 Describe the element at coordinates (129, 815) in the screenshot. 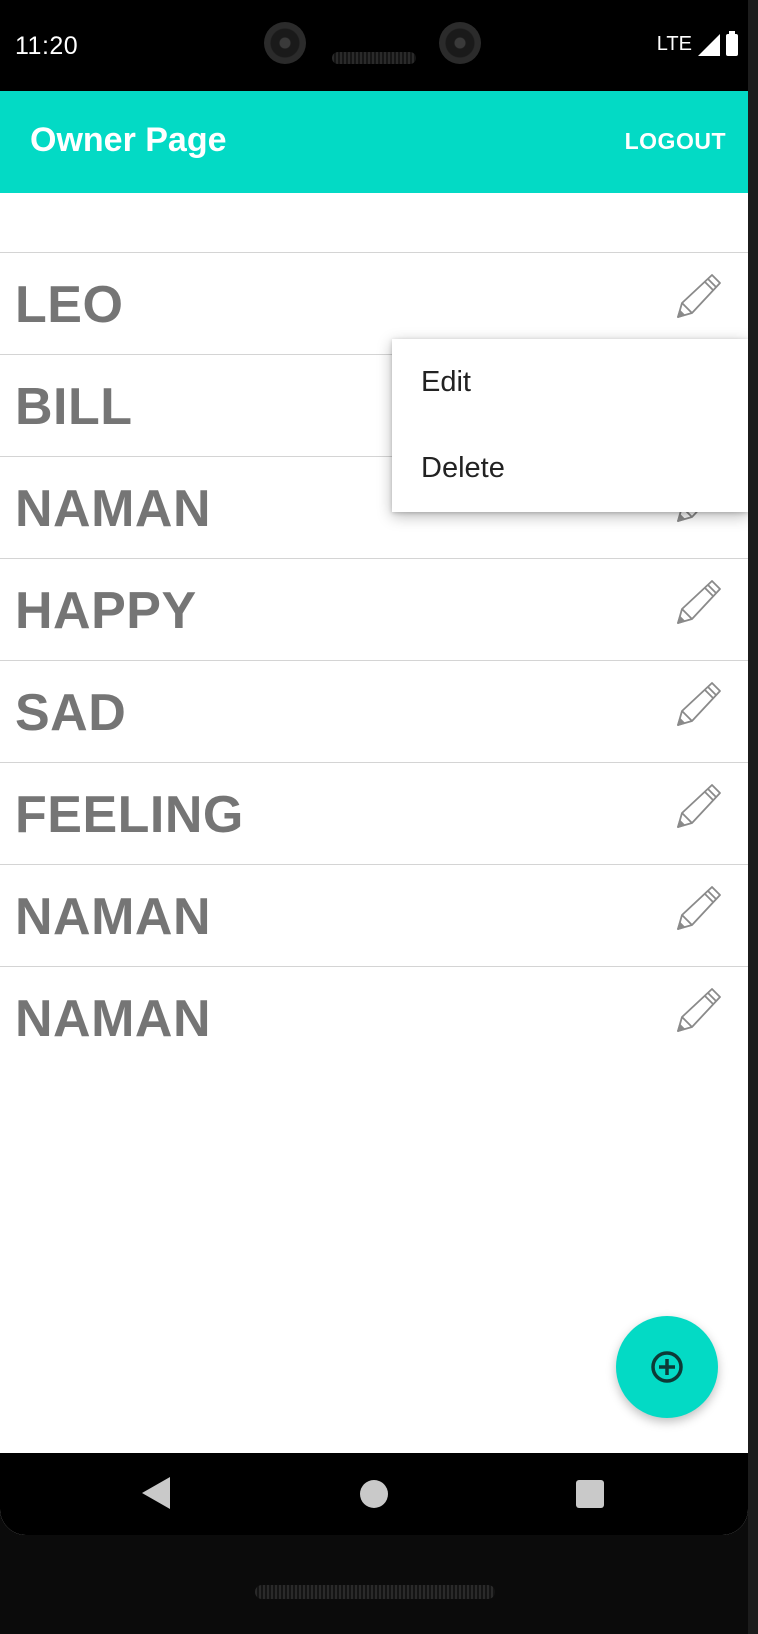

I see `item-name: FEELING` at that location.